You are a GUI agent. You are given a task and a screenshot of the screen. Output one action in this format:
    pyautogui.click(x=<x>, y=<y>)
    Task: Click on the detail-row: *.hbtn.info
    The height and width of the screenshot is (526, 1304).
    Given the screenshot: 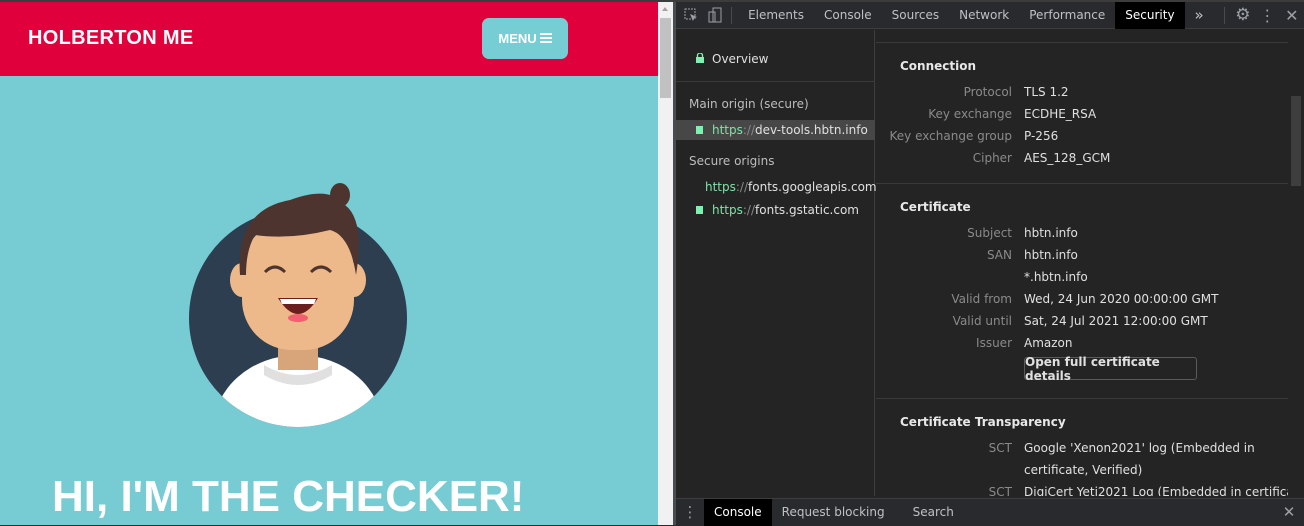 What is the action you would take?
    pyautogui.click(x=1082, y=281)
    